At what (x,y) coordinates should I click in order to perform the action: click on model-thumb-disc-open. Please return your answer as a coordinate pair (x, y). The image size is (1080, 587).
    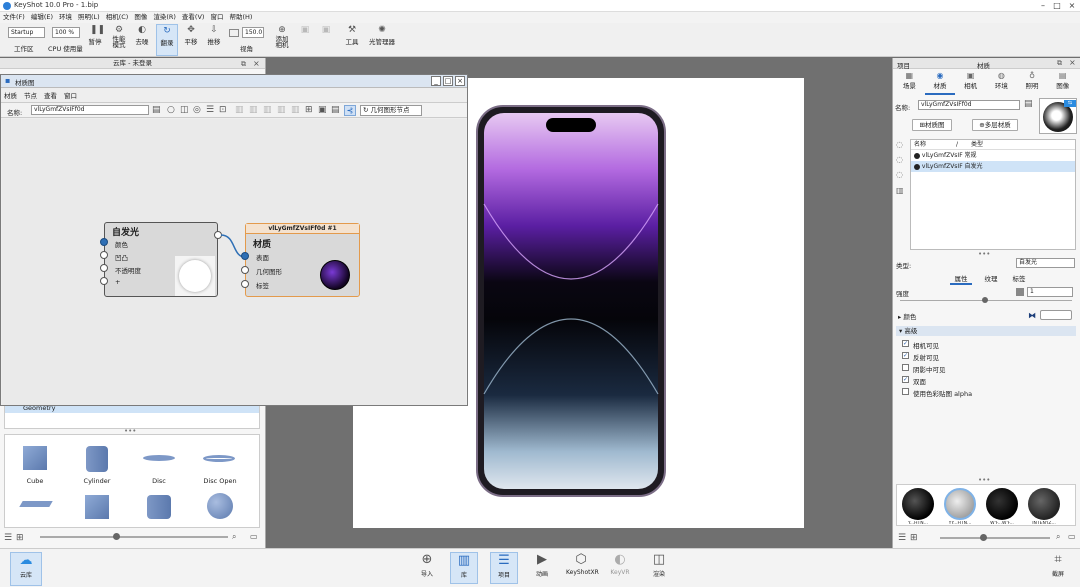
    Looking at the image, I should click on (219, 458).